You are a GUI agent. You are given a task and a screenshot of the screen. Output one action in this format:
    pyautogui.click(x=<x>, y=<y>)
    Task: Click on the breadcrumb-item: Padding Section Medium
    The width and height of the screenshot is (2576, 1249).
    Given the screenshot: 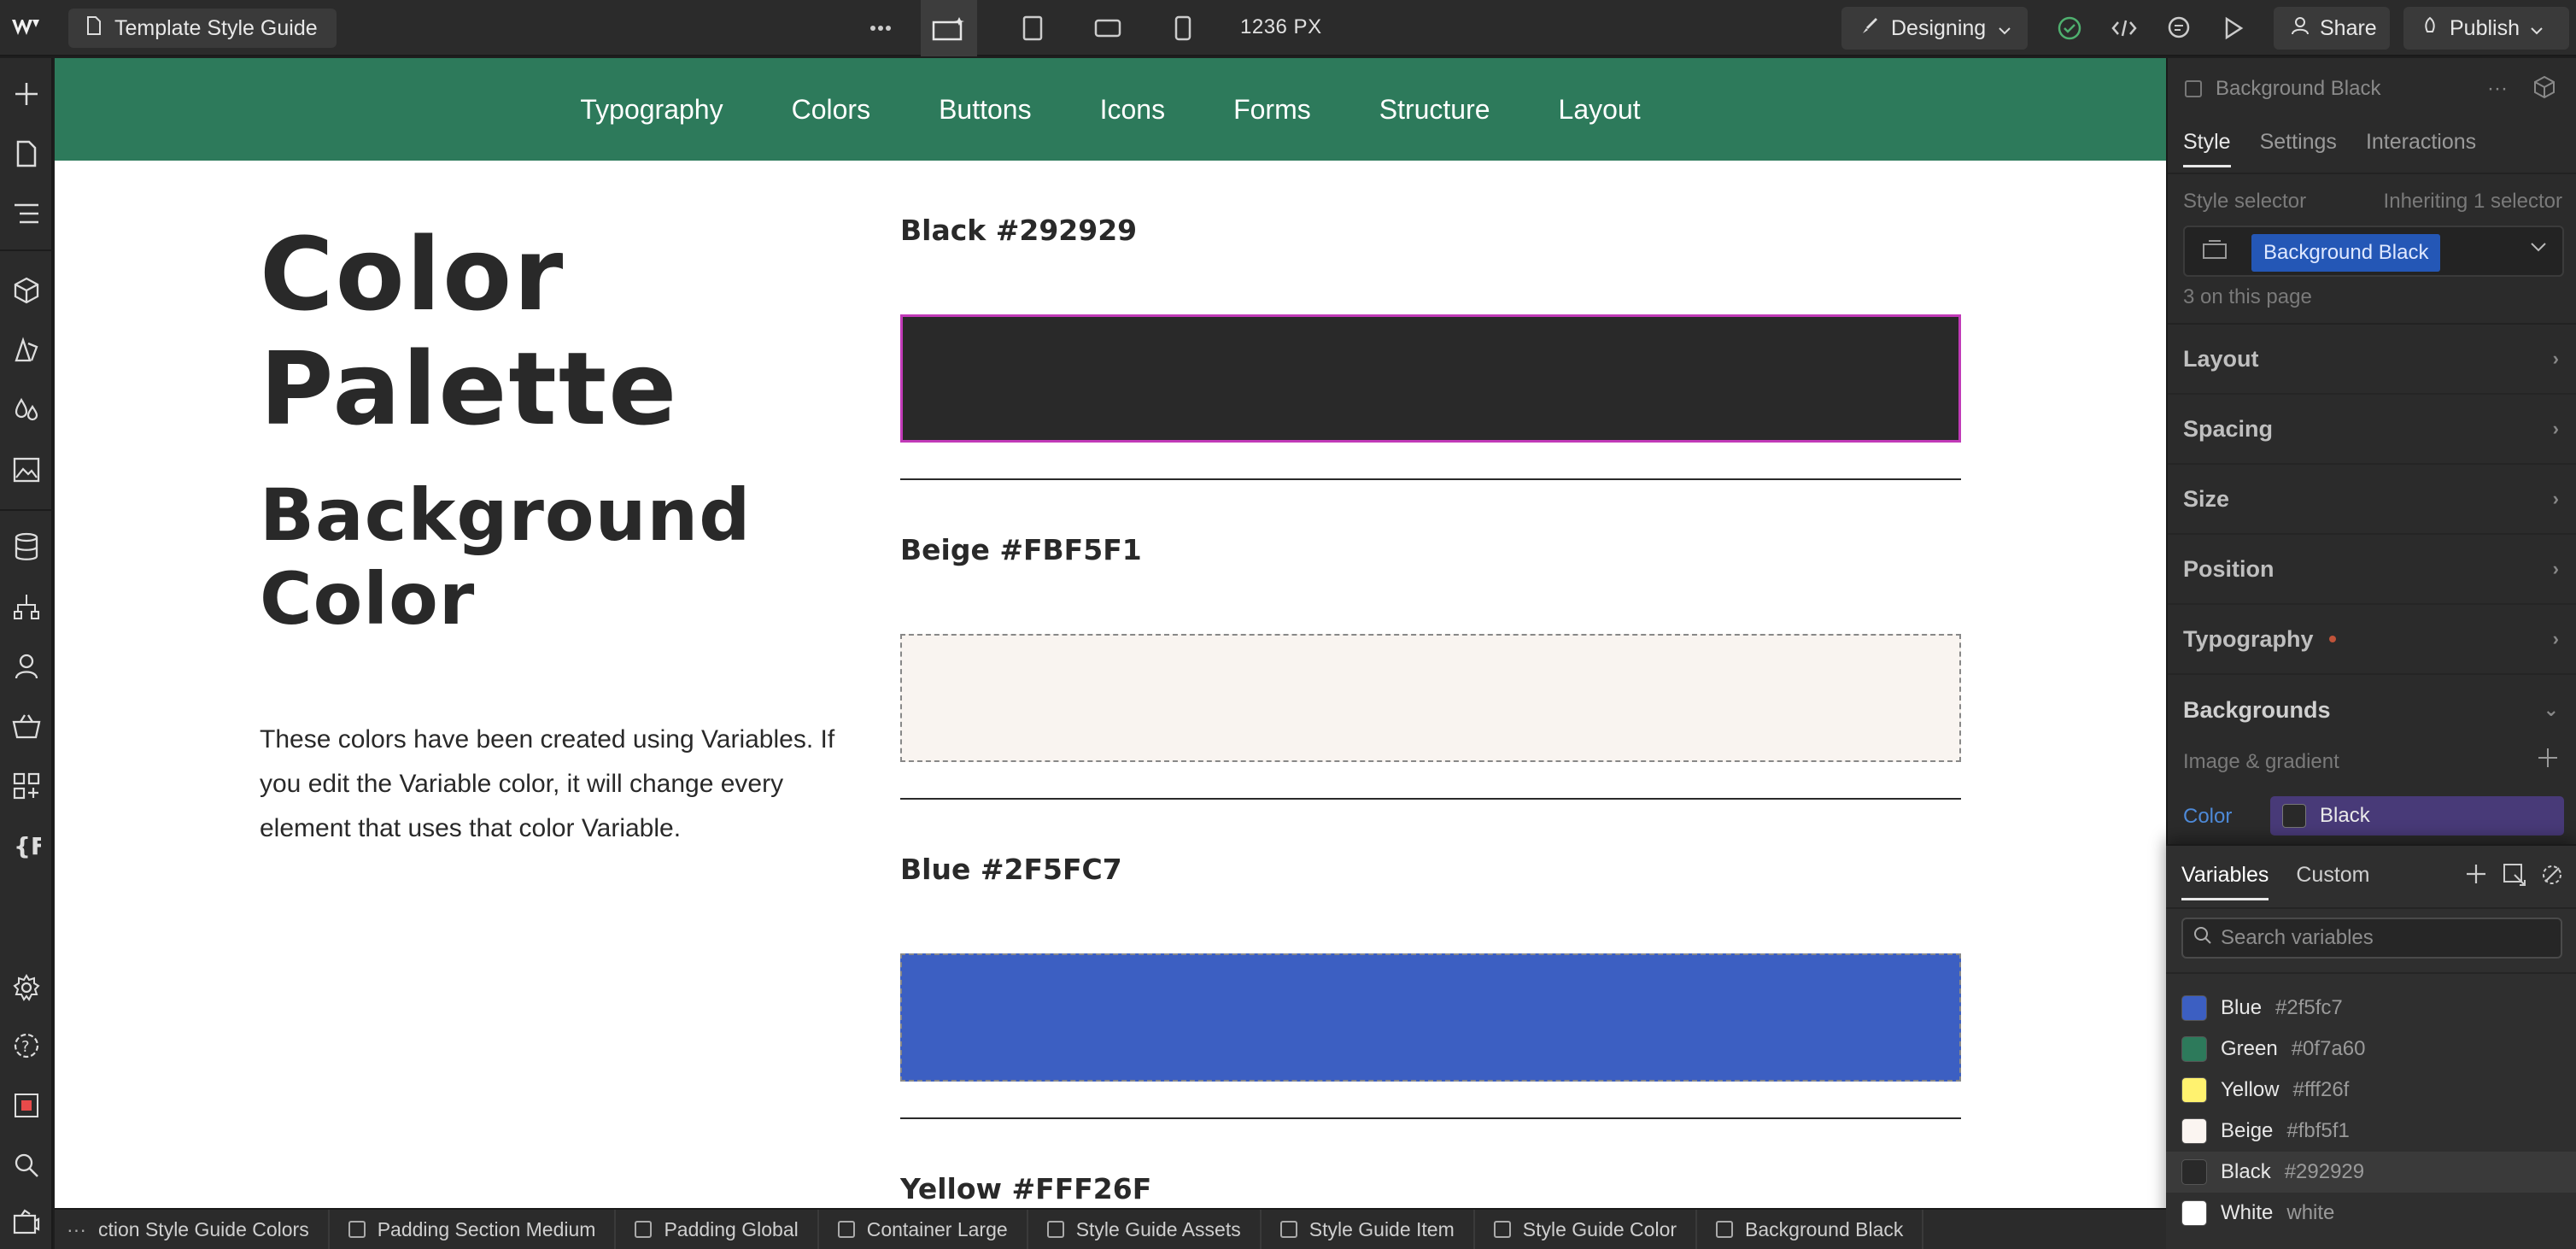 What is the action you would take?
    pyautogui.click(x=473, y=1229)
    